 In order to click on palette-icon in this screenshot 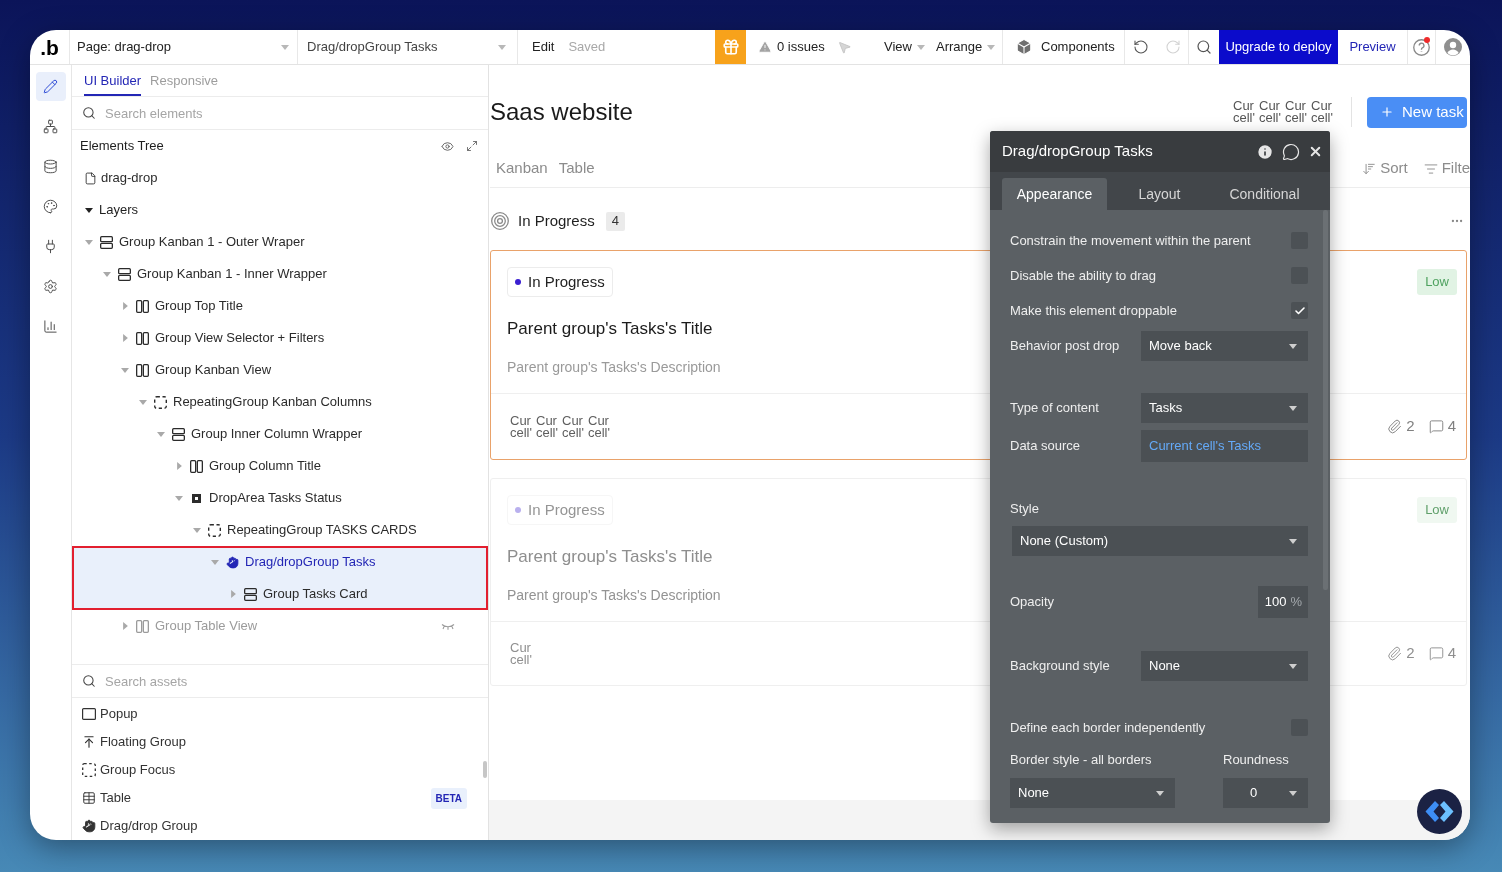, I will do `click(50, 206)`.